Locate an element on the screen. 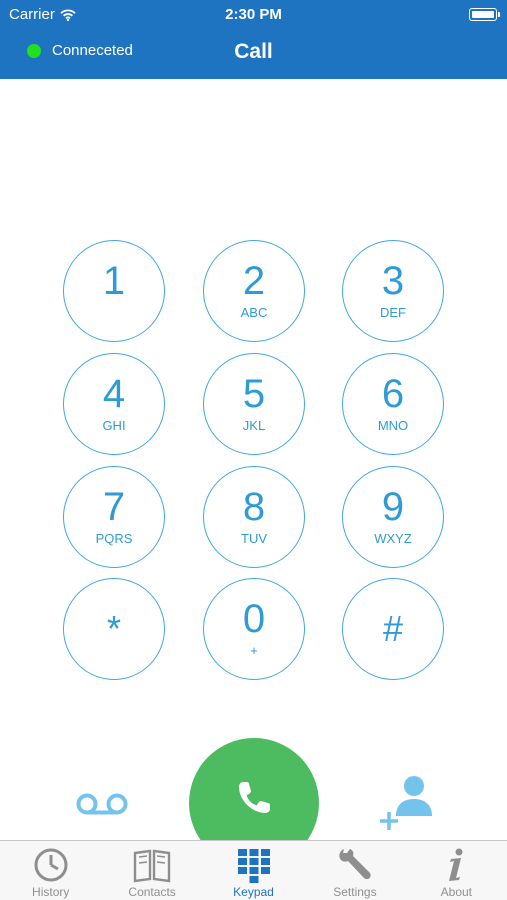 The width and height of the screenshot is (507, 900). tab-label: Keypad is located at coordinates (253, 892).